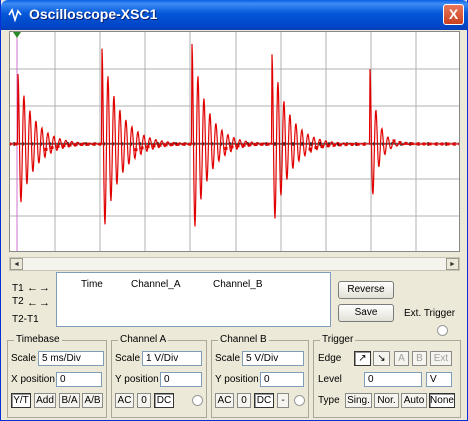 This screenshot has height=421, width=468. Describe the element at coordinates (442, 330) in the screenshot. I see `ext-trigger-terminal` at that location.